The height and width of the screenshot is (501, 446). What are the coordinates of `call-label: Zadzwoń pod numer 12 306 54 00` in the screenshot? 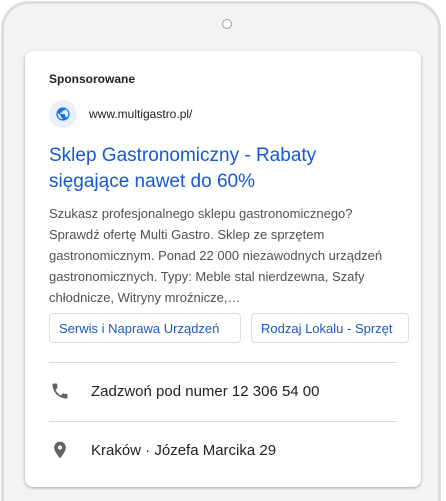 It's located at (205, 391).